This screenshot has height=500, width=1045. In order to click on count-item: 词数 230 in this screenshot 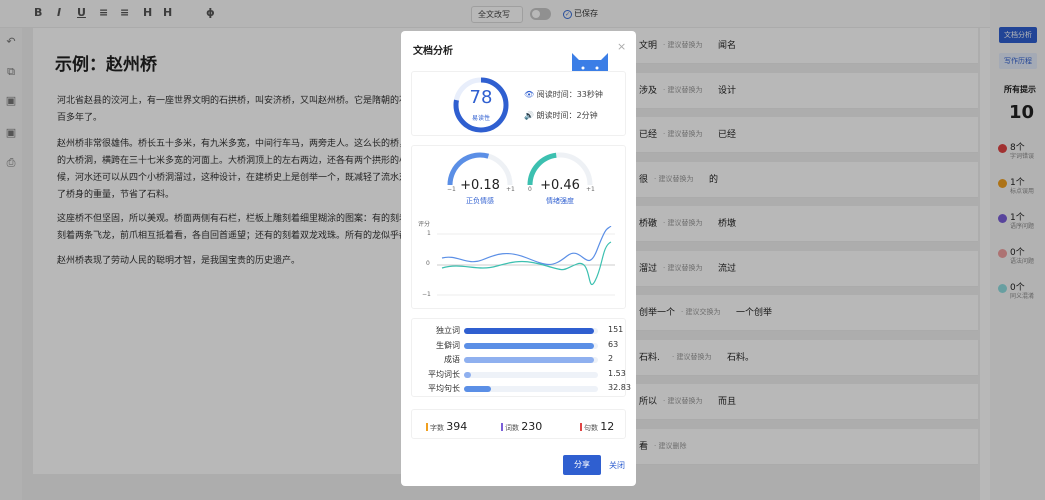, I will do `click(521, 426)`.